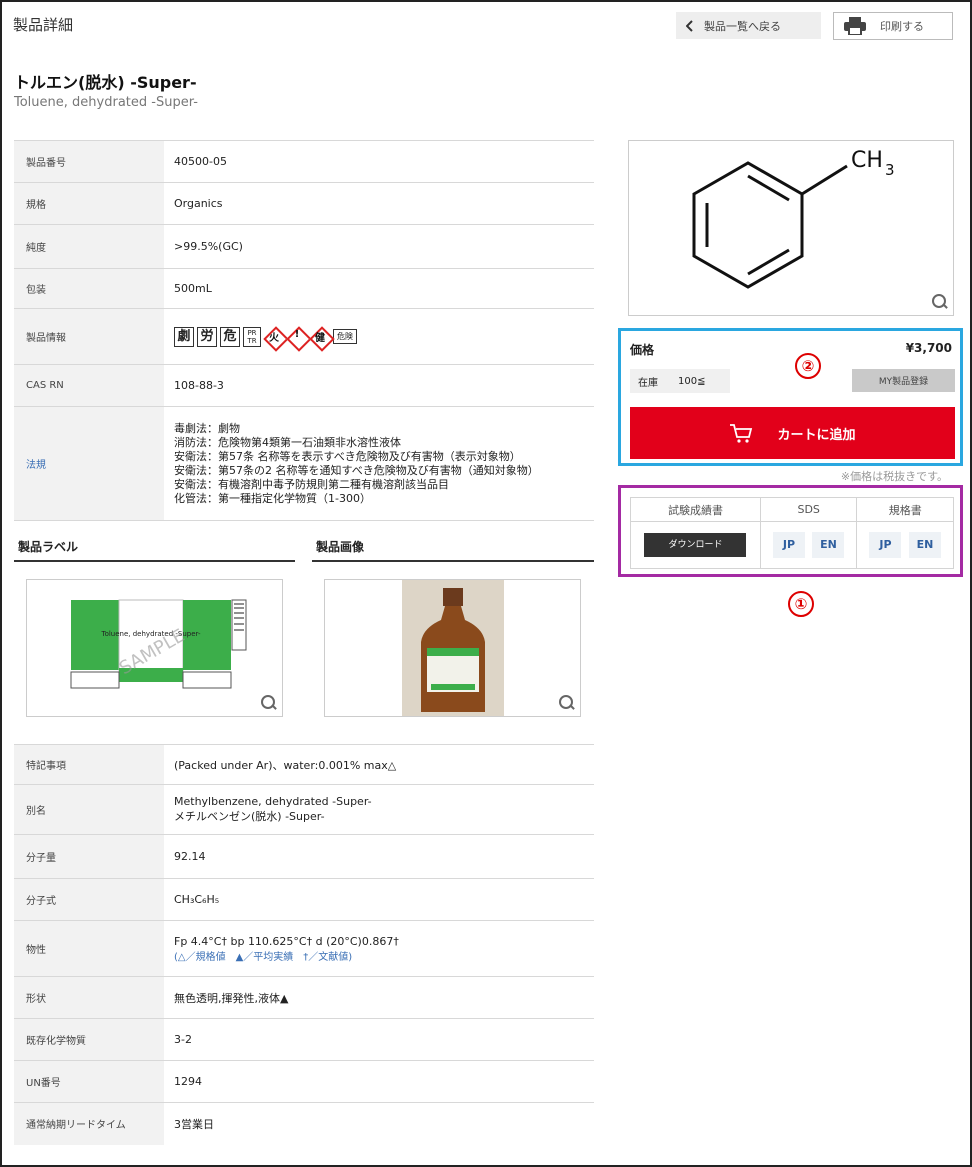  Describe the element at coordinates (89, 1039) in the screenshot. I see `property-key: 既存化学物質` at that location.